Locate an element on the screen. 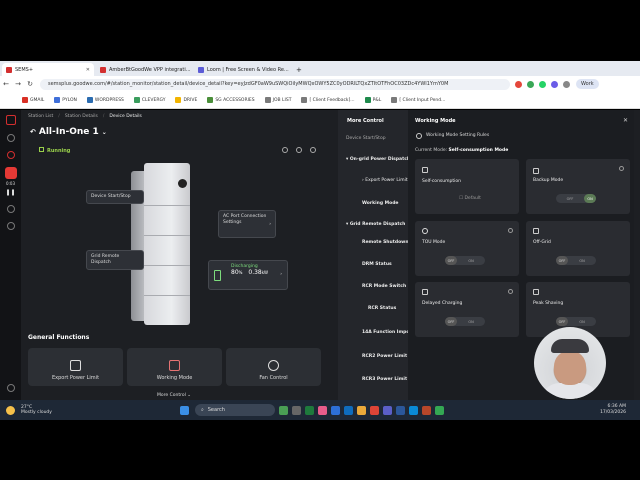  bookmark-gmail: GMAIL is located at coordinates (33, 100).